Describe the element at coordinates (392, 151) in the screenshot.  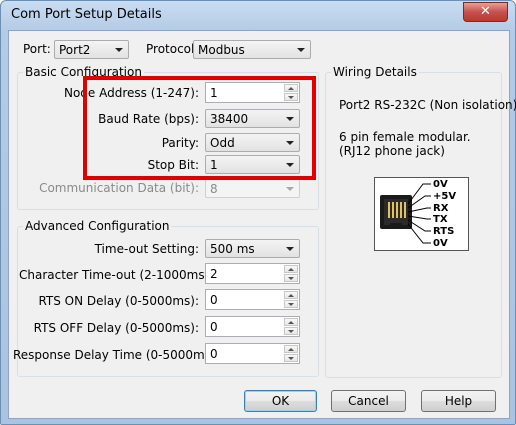
I see `jack-desc-line2: (RJ12 phone jack)` at that location.